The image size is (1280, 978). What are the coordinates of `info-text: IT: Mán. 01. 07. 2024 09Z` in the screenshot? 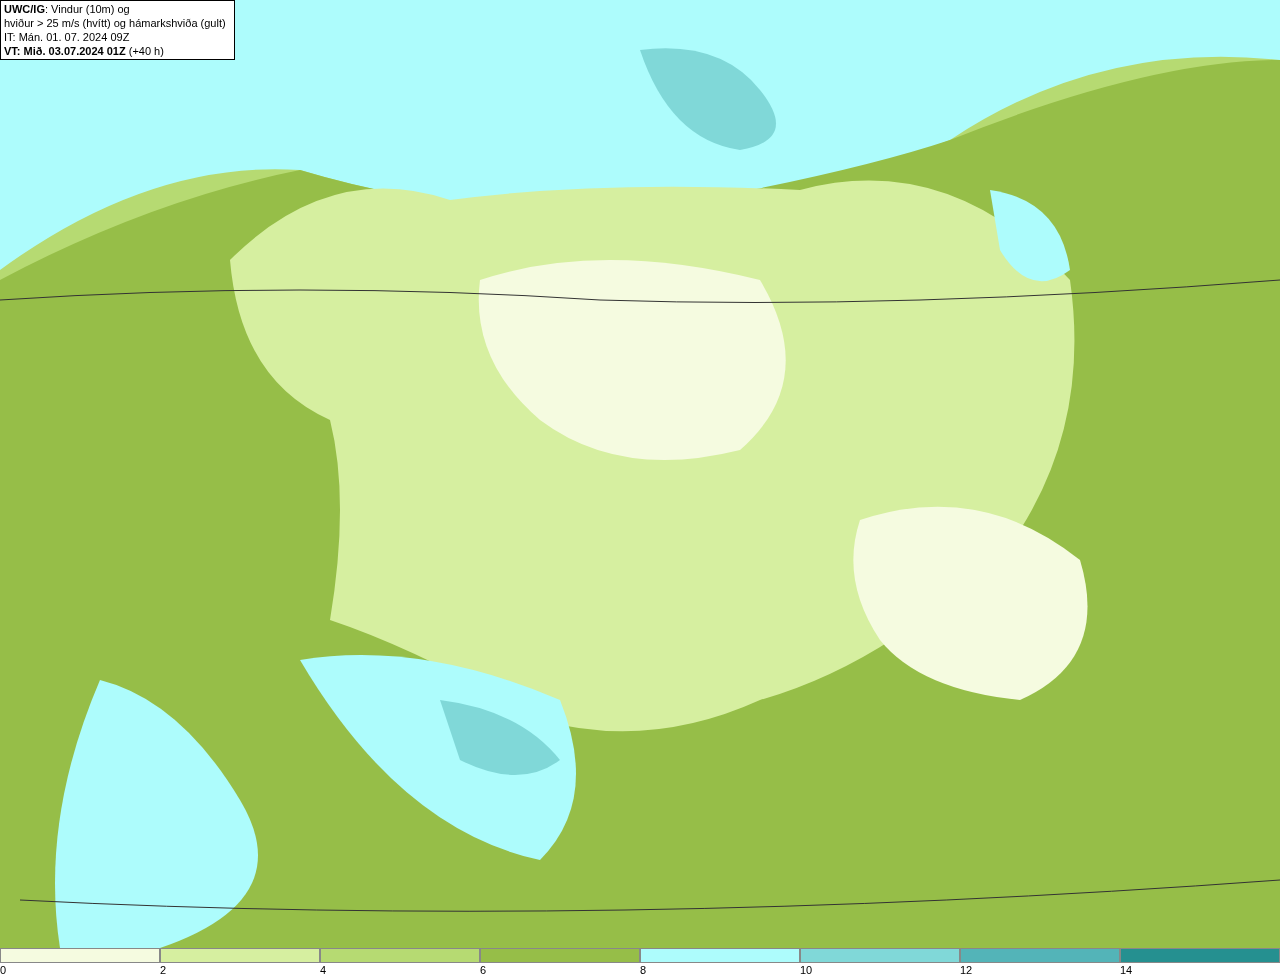 It's located at (67, 37).